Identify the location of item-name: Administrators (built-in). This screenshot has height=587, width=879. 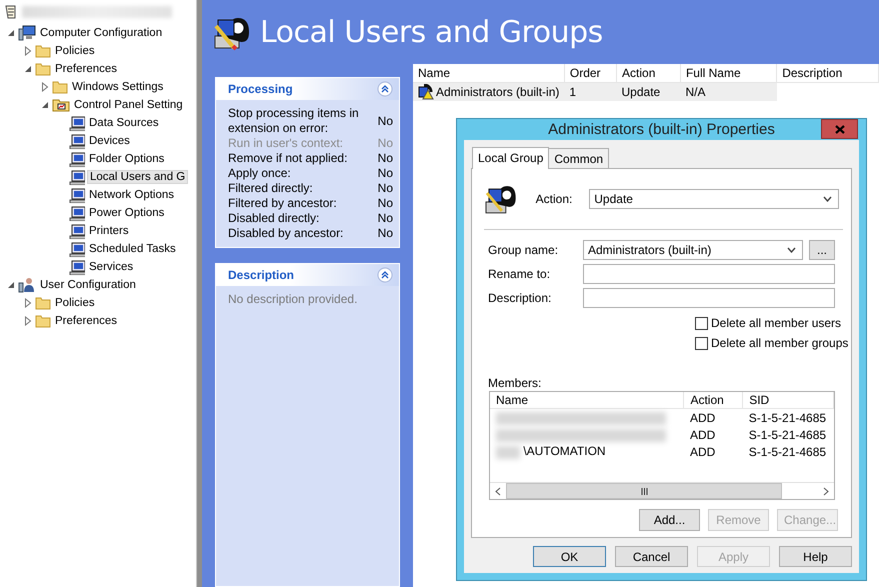
(498, 92).